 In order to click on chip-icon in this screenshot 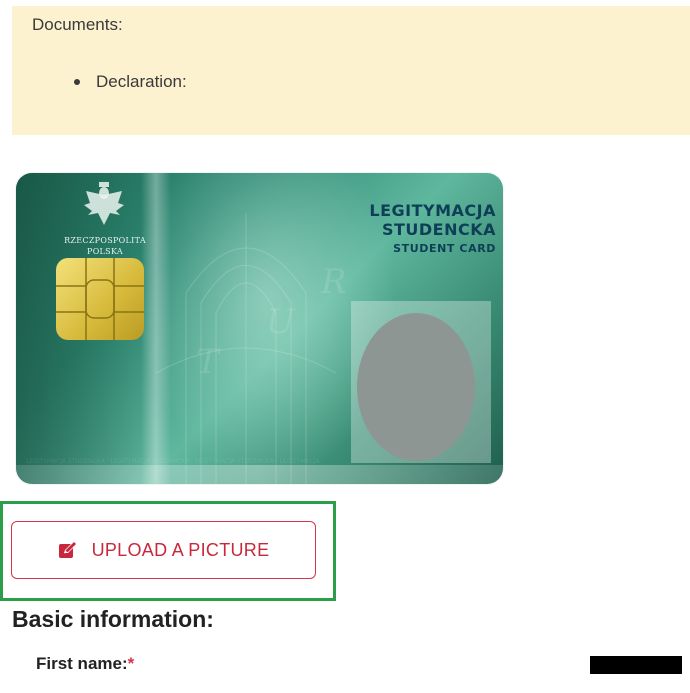, I will do `click(100, 299)`.